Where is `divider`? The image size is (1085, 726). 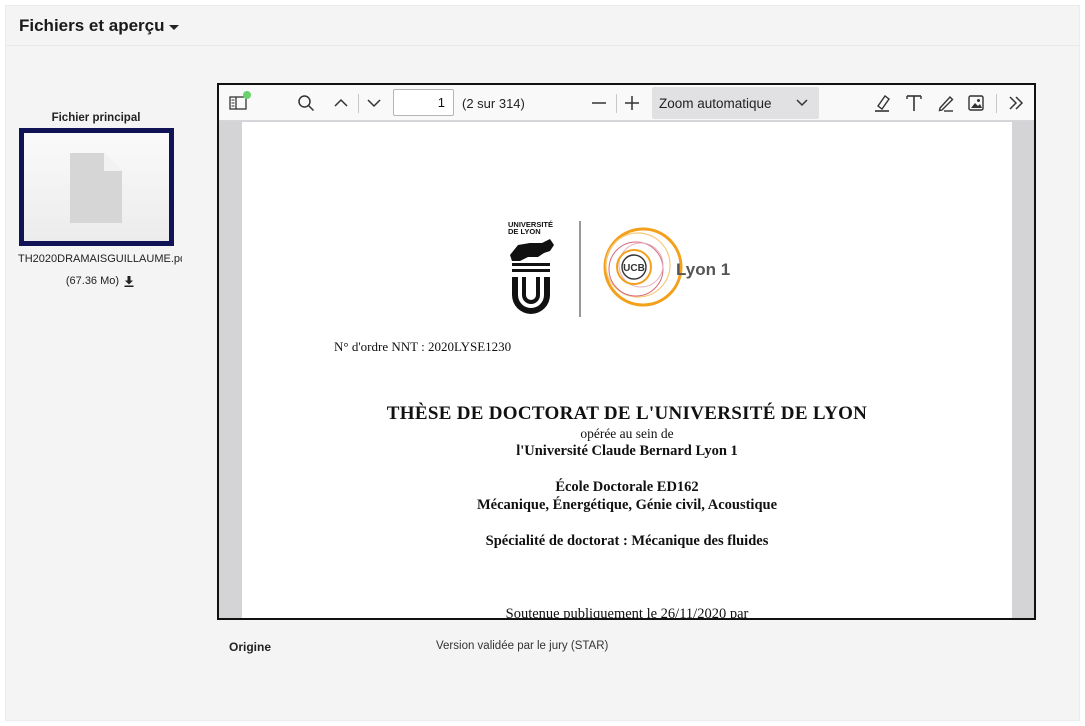 divider is located at coordinates (542, 45).